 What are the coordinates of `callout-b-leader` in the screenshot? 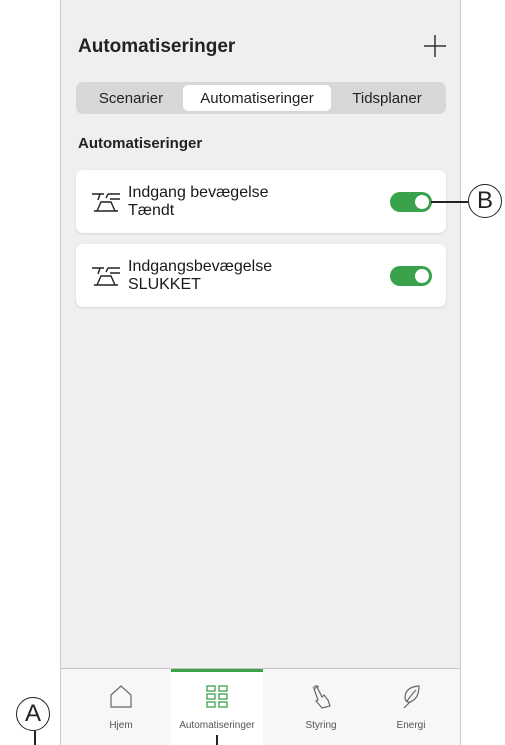 It's located at (449, 202).